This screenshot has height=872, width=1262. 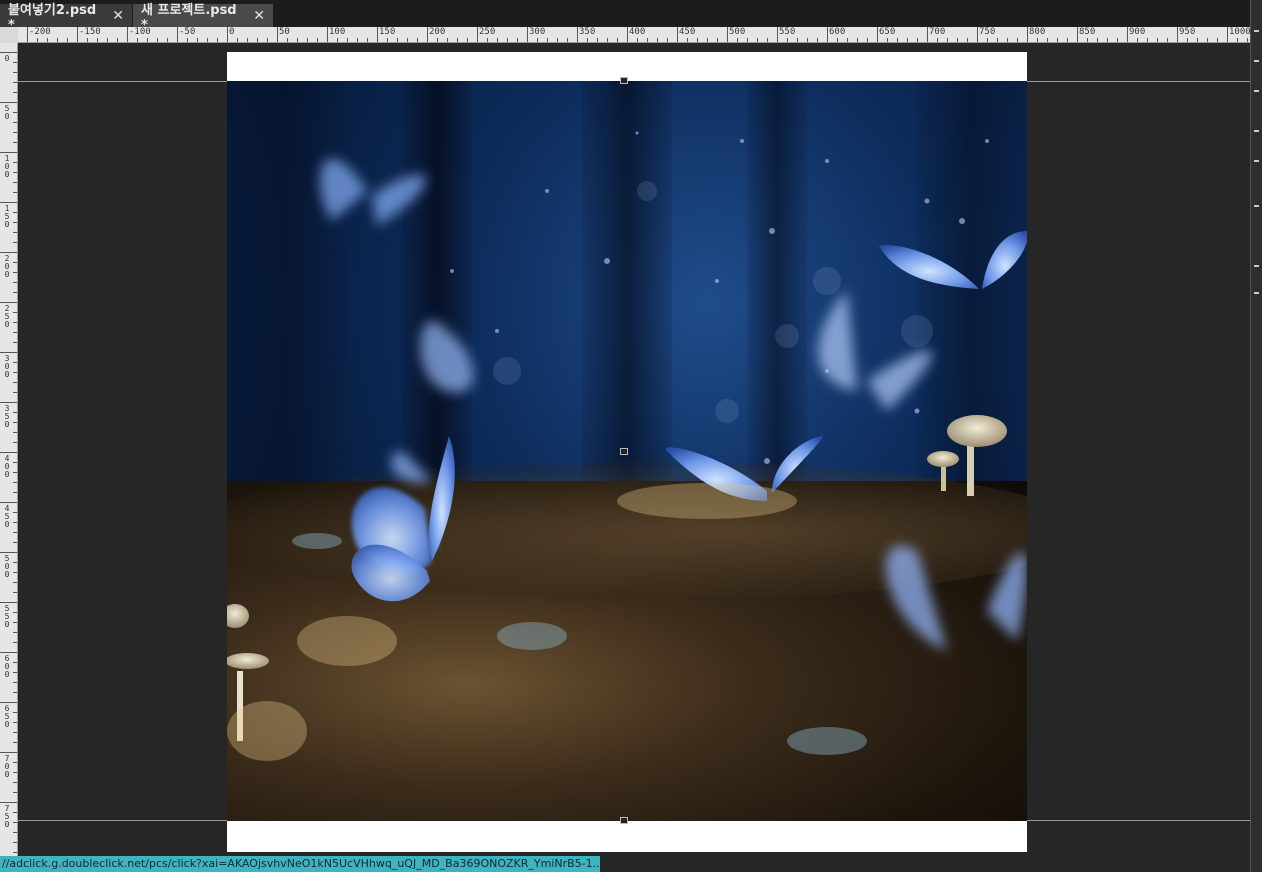 I want to click on transform-handle-top, so click(x=624, y=80).